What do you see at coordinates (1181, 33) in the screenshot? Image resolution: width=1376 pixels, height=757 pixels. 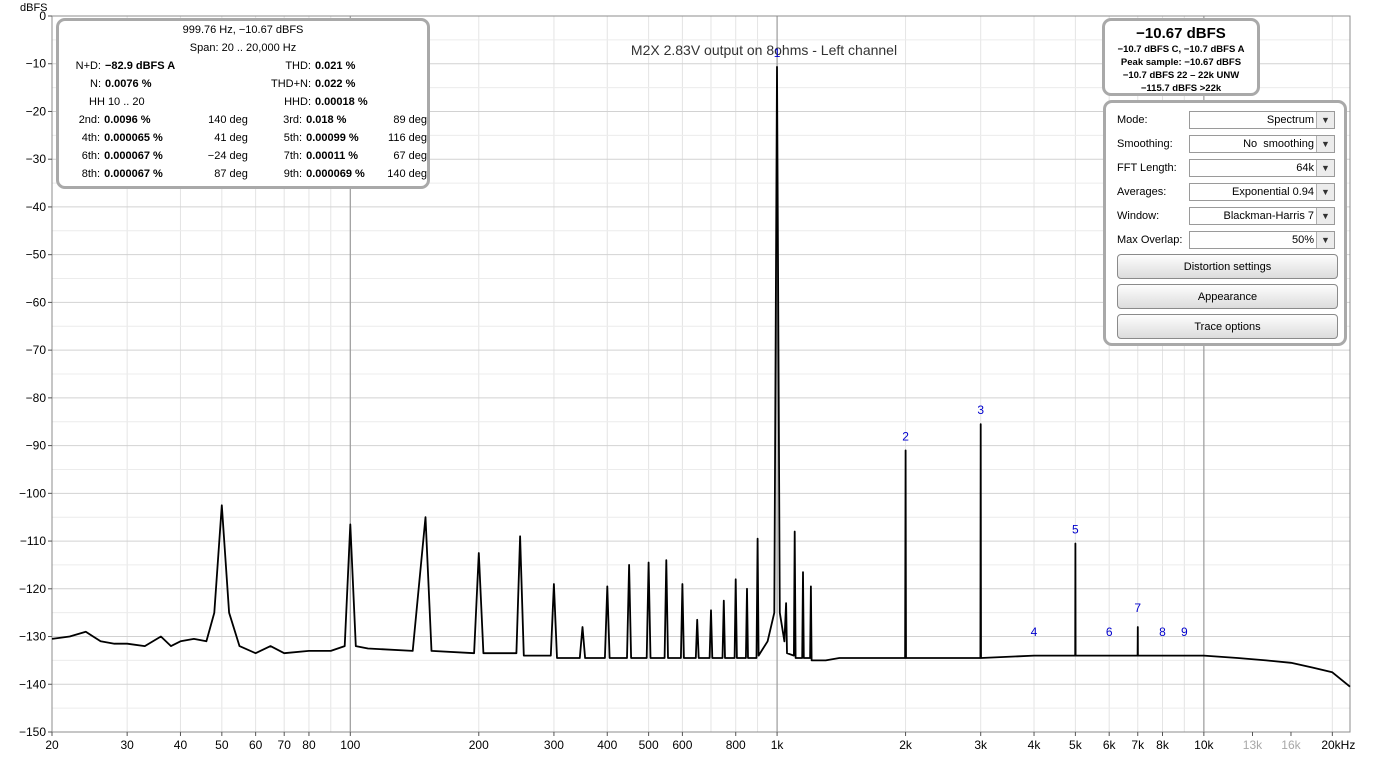 I see `level-main: −10.67 dBFS` at bounding box center [1181, 33].